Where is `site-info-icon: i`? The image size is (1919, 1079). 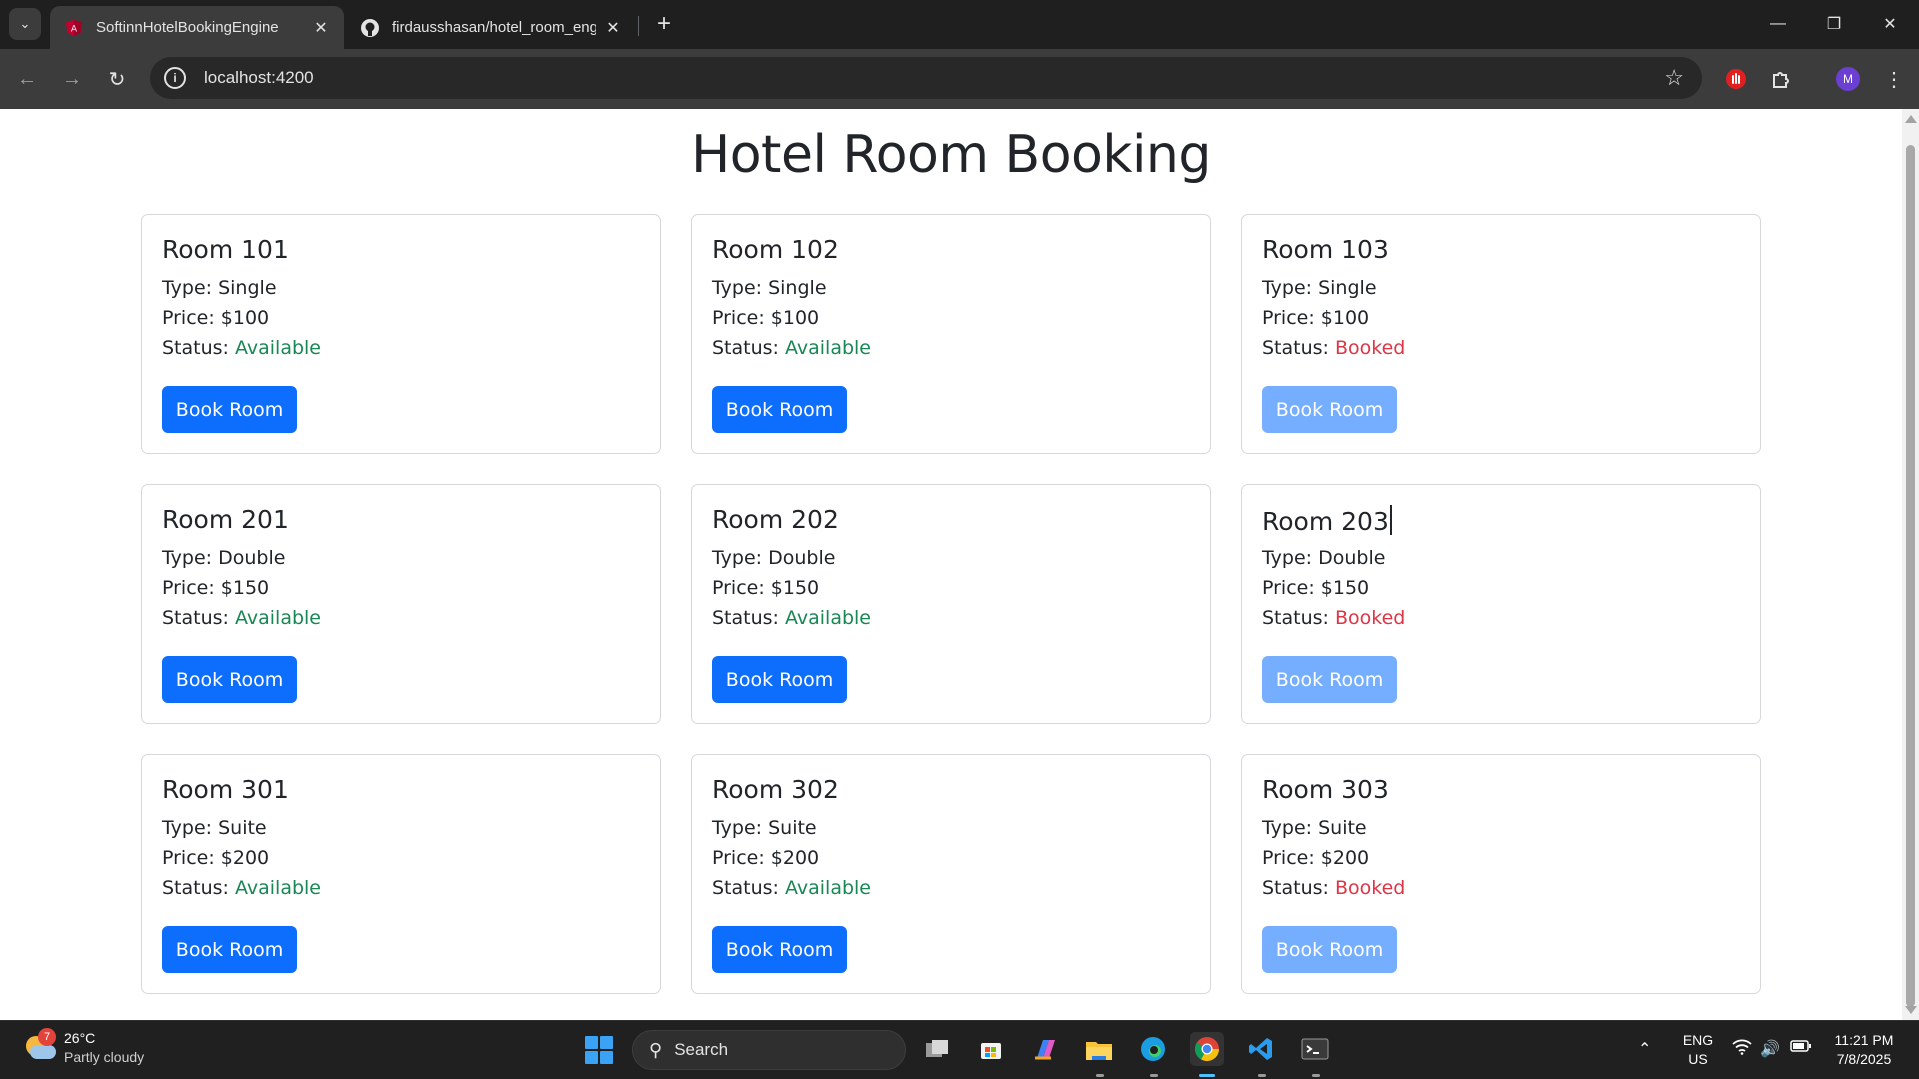 site-info-icon: i is located at coordinates (175, 78).